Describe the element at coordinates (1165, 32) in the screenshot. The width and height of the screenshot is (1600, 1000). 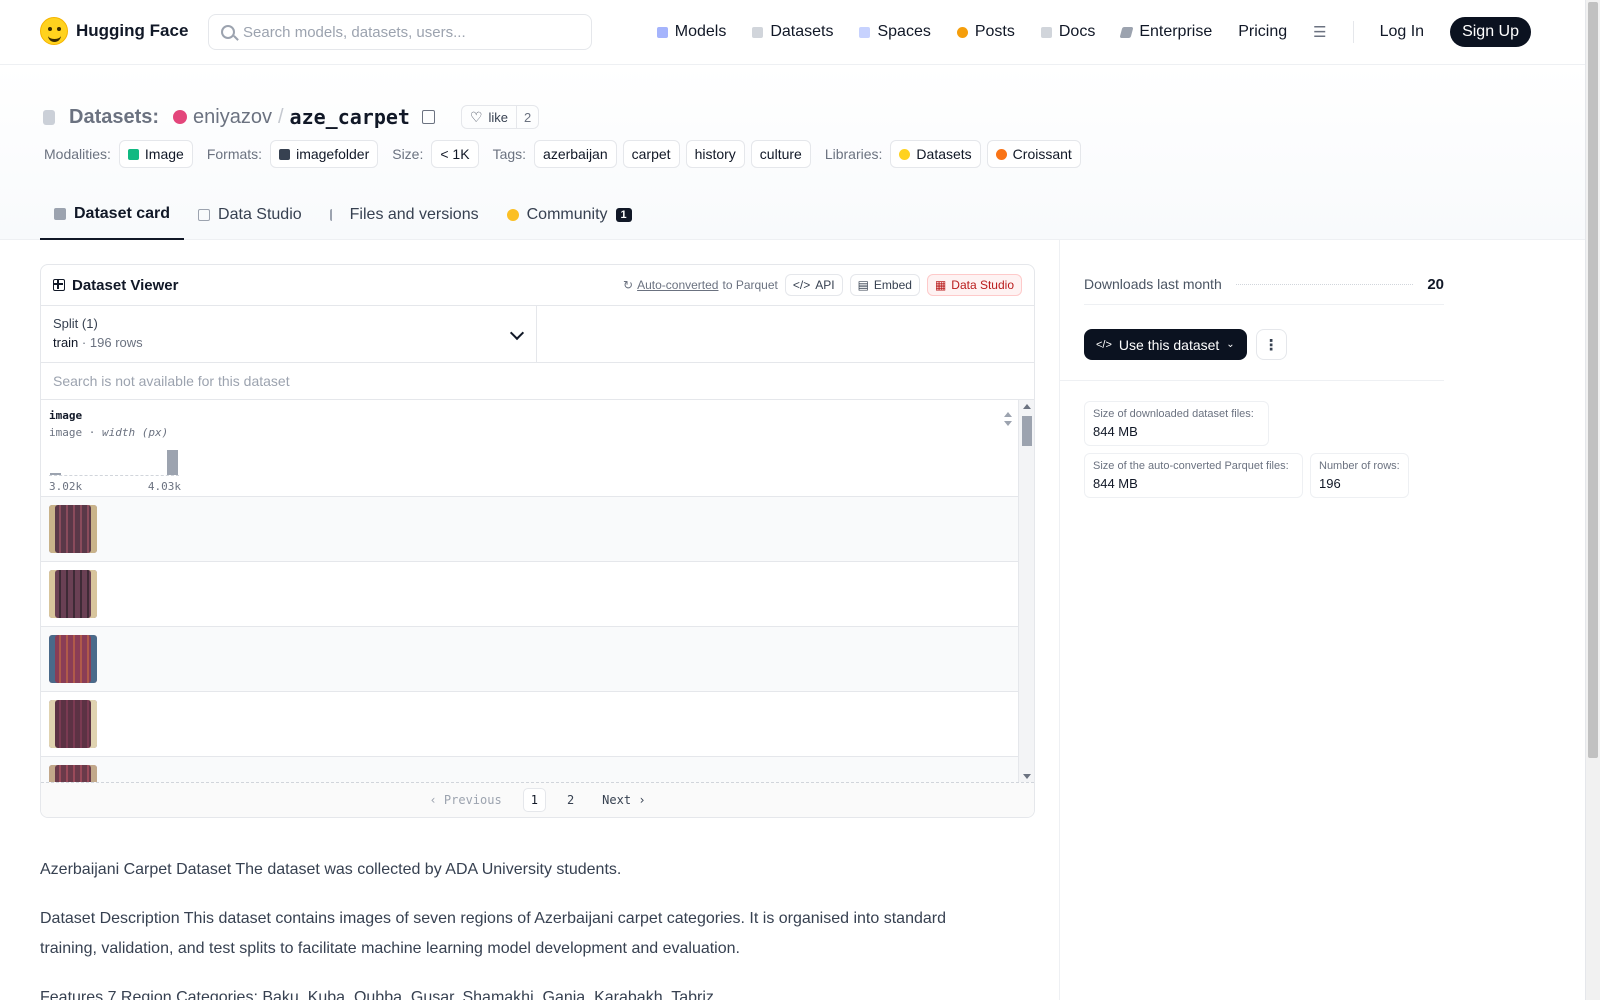
I see `nav-enterprise: Enterprise` at that location.